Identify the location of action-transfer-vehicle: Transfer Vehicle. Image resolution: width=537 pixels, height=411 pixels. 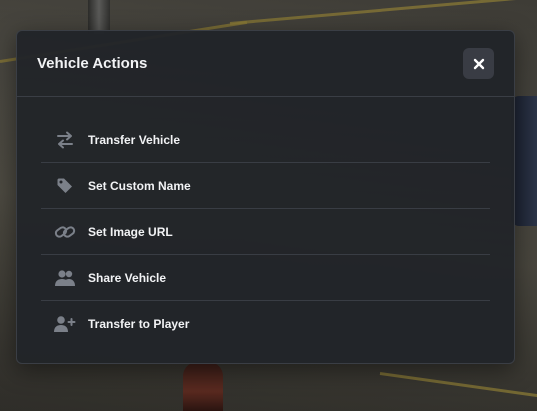
(265, 140).